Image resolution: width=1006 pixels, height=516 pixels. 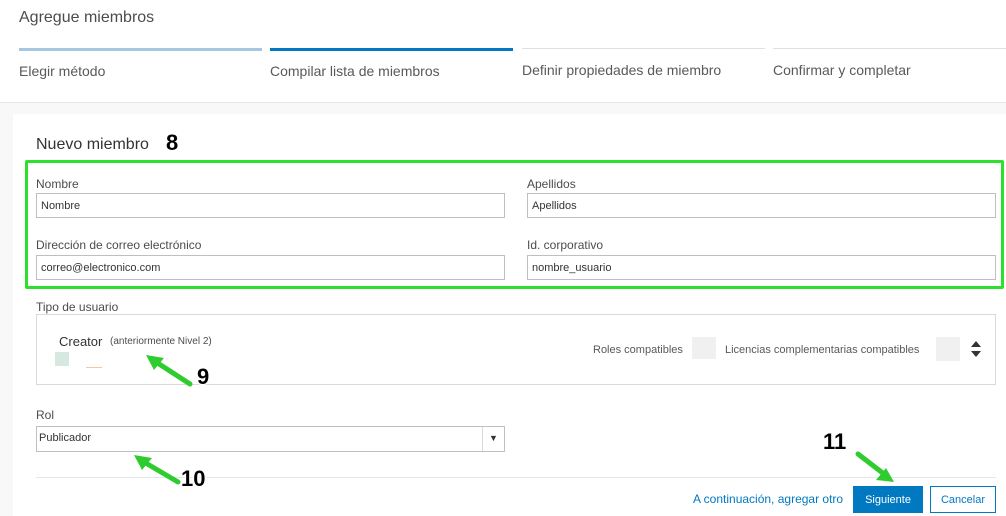 What do you see at coordinates (822, 350) in the screenshot?
I see `compatible-licenses-label: Licencias complementarias compatibles` at bounding box center [822, 350].